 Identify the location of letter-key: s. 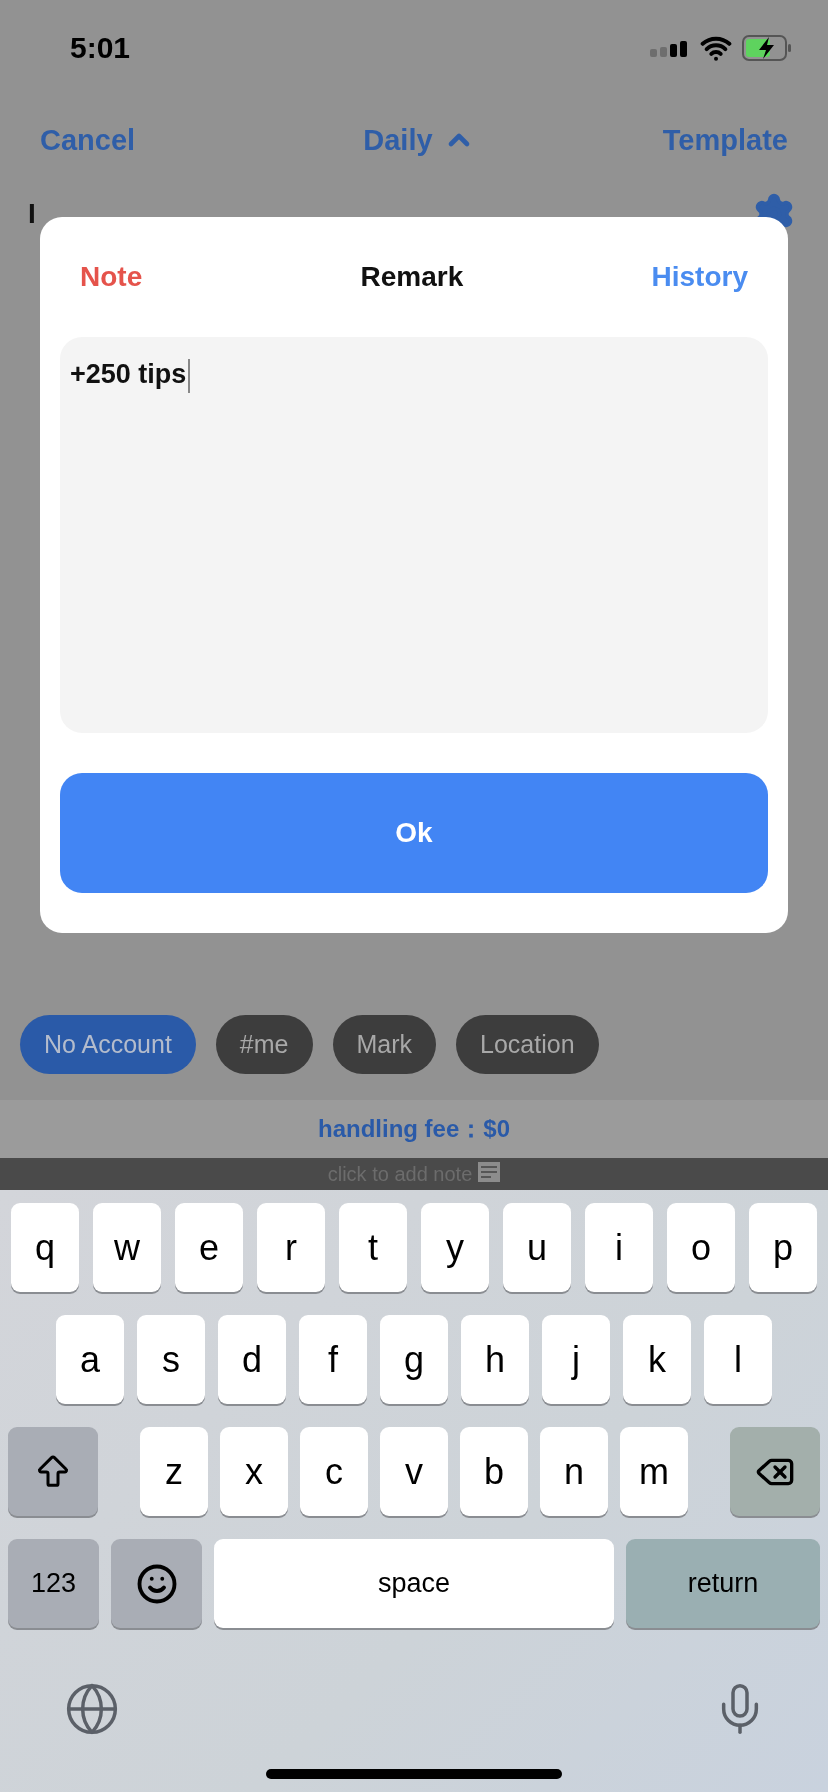
(171, 1359).